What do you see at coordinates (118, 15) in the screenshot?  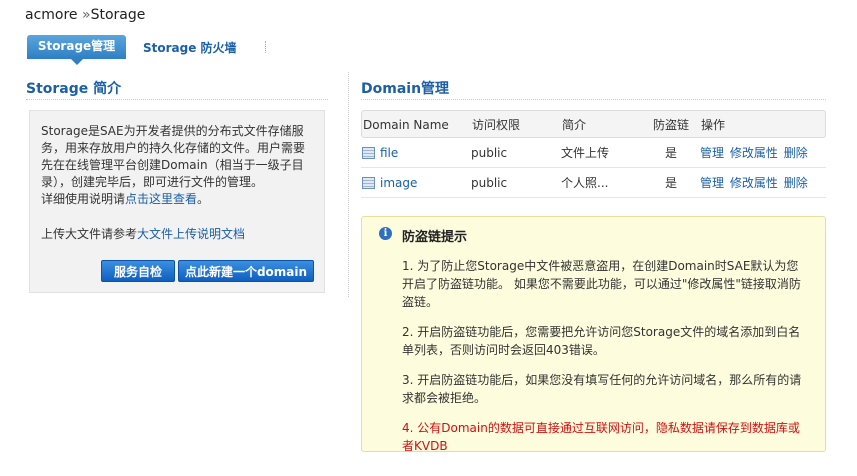 I see `breadcrumb-current: Storage` at bounding box center [118, 15].